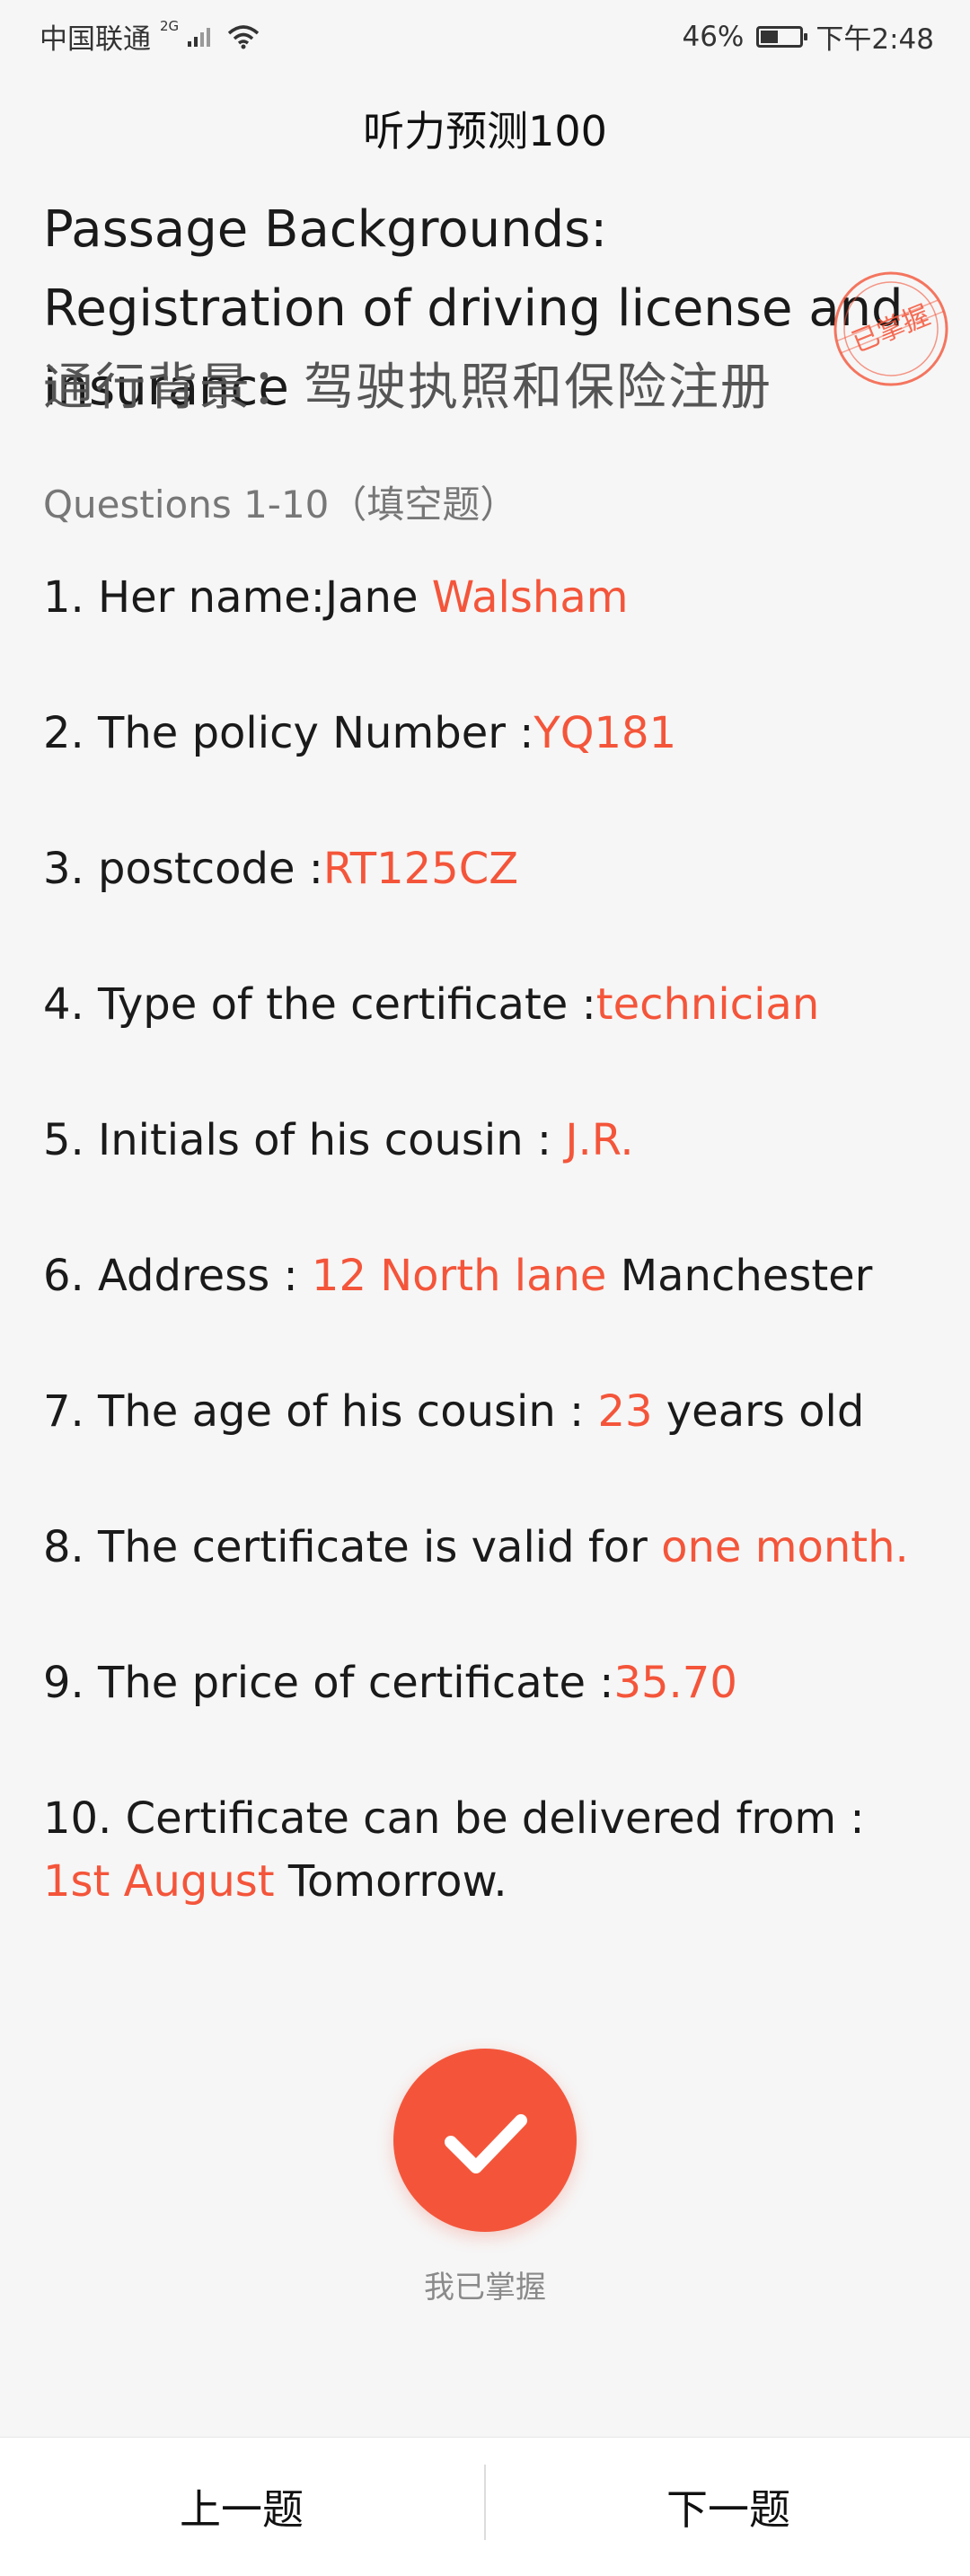  What do you see at coordinates (304, 1140) in the screenshot?
I see `question-text: 5. Initials of his cousin :` at bounding box center [304, 1140].